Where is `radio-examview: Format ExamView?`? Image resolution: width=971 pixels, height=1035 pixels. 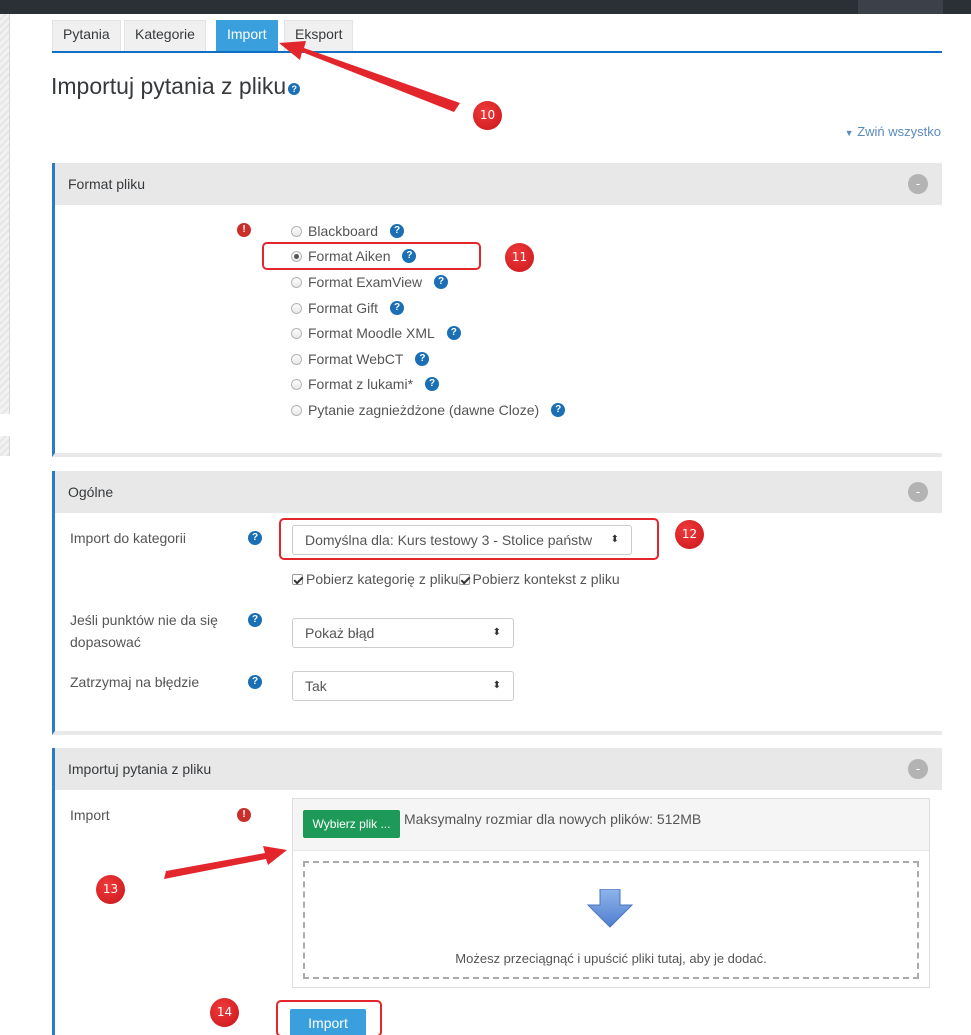
radio-examview: Format ExamView? is located at coordinates (370, 282).